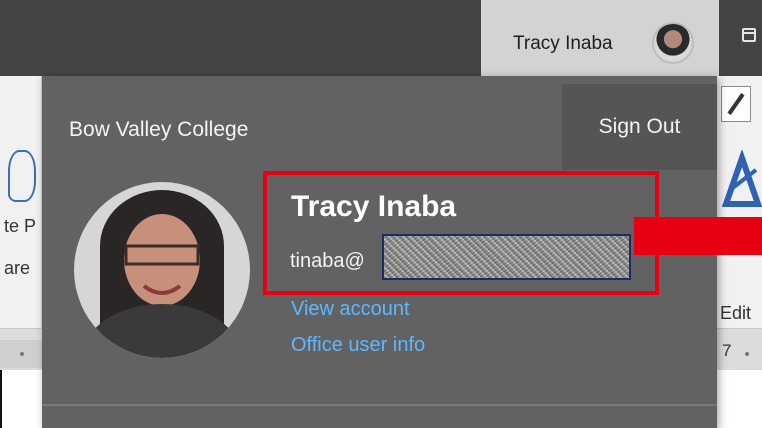 This screenshot has width=762, height=428. What do you see at coordinates (563, 43) in the screenshot?
I see `account-button-name: Tracy Inaba` at bounding box center [563, 43].